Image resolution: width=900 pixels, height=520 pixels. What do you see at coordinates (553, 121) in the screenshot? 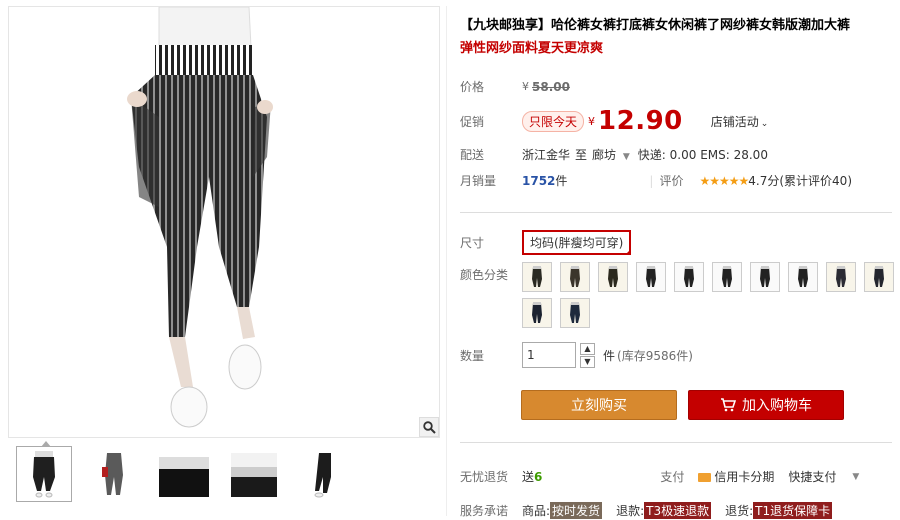
I see `today-only-badge: 只限今天` at bounding box center [553, 121].